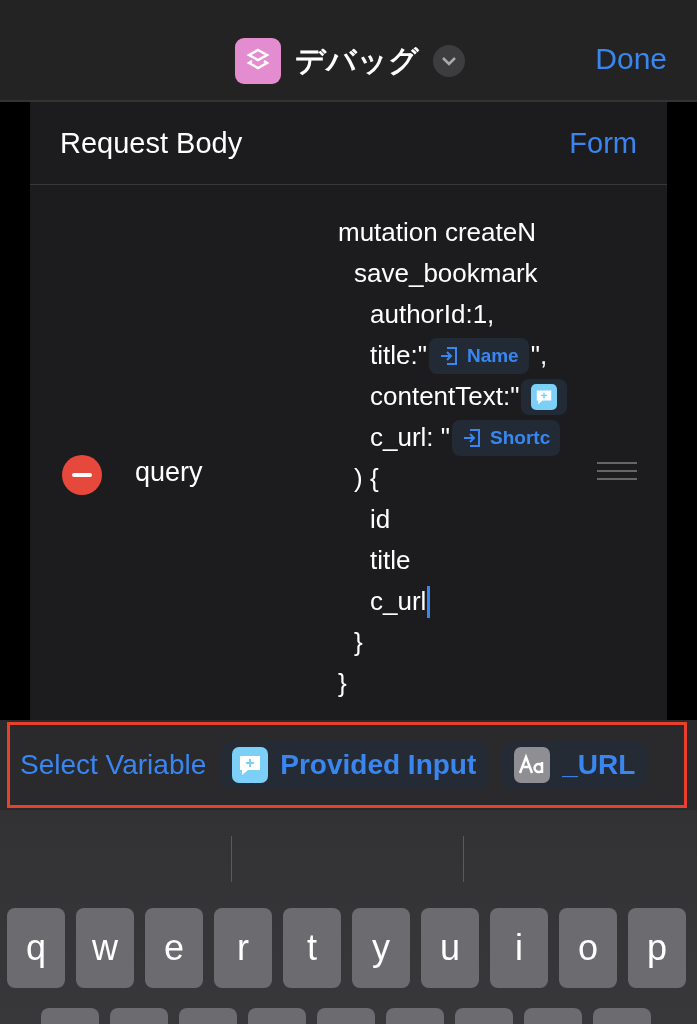 This screenshot has height=1024, width=697. Describe the element at coordinates (366, 478) in the screenshot. I see `code-text: ) {` at that location.